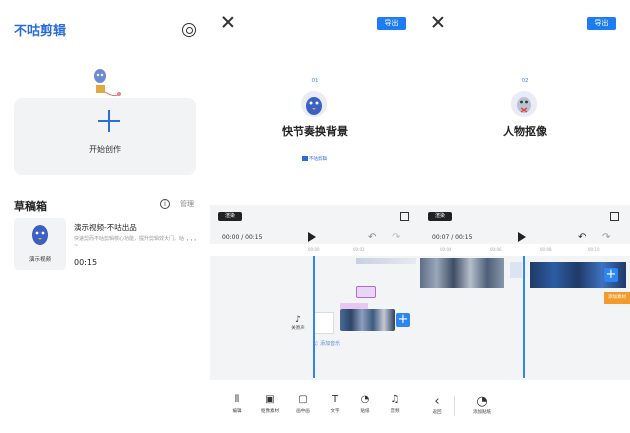 The image size is (630, 433). Describe the element at coordinates (40, 31) in the screenshot. I see `app-logo: 不咕剪辑` at that location.